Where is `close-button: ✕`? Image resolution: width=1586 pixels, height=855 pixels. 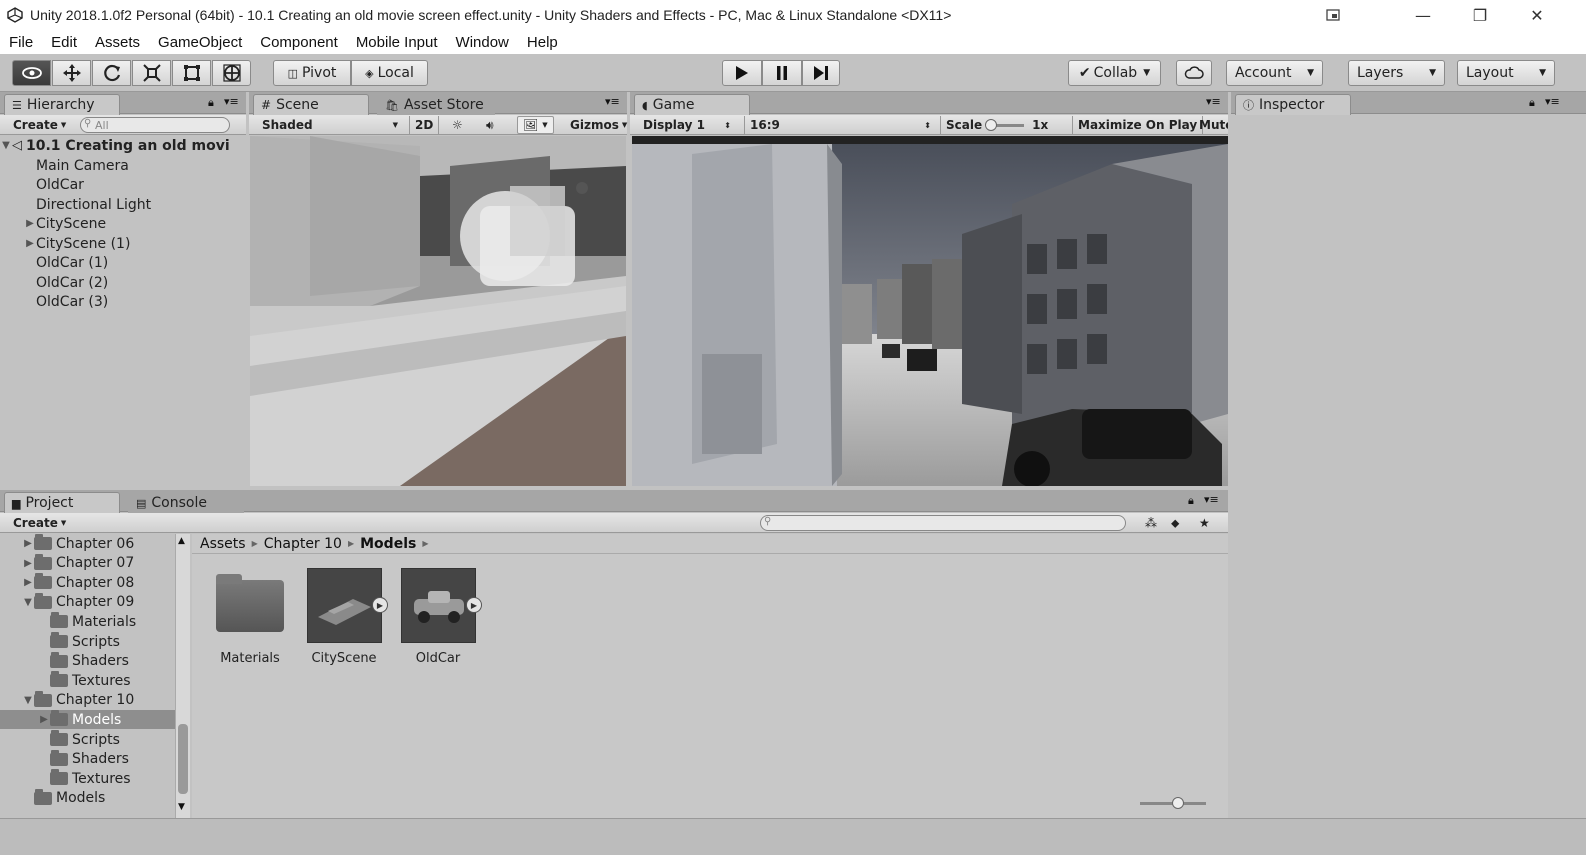 close-button: ✕ is located at coordinates (1537, 15).